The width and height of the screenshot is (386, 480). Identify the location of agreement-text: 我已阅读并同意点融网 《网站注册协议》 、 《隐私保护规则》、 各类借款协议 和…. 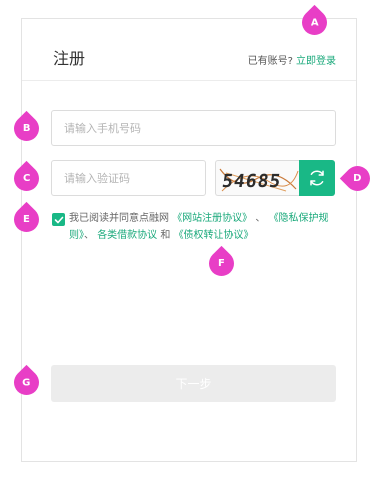
(208, 227).